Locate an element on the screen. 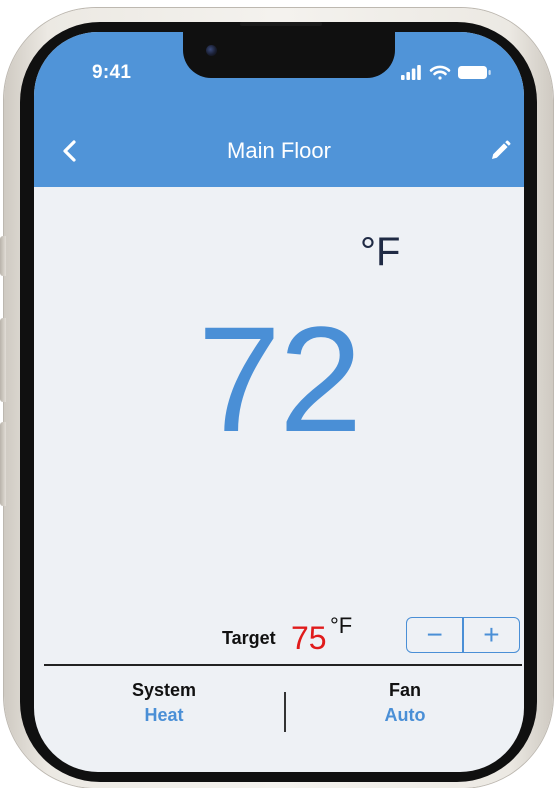  wifi-icon is located at coordinates (440, 72).